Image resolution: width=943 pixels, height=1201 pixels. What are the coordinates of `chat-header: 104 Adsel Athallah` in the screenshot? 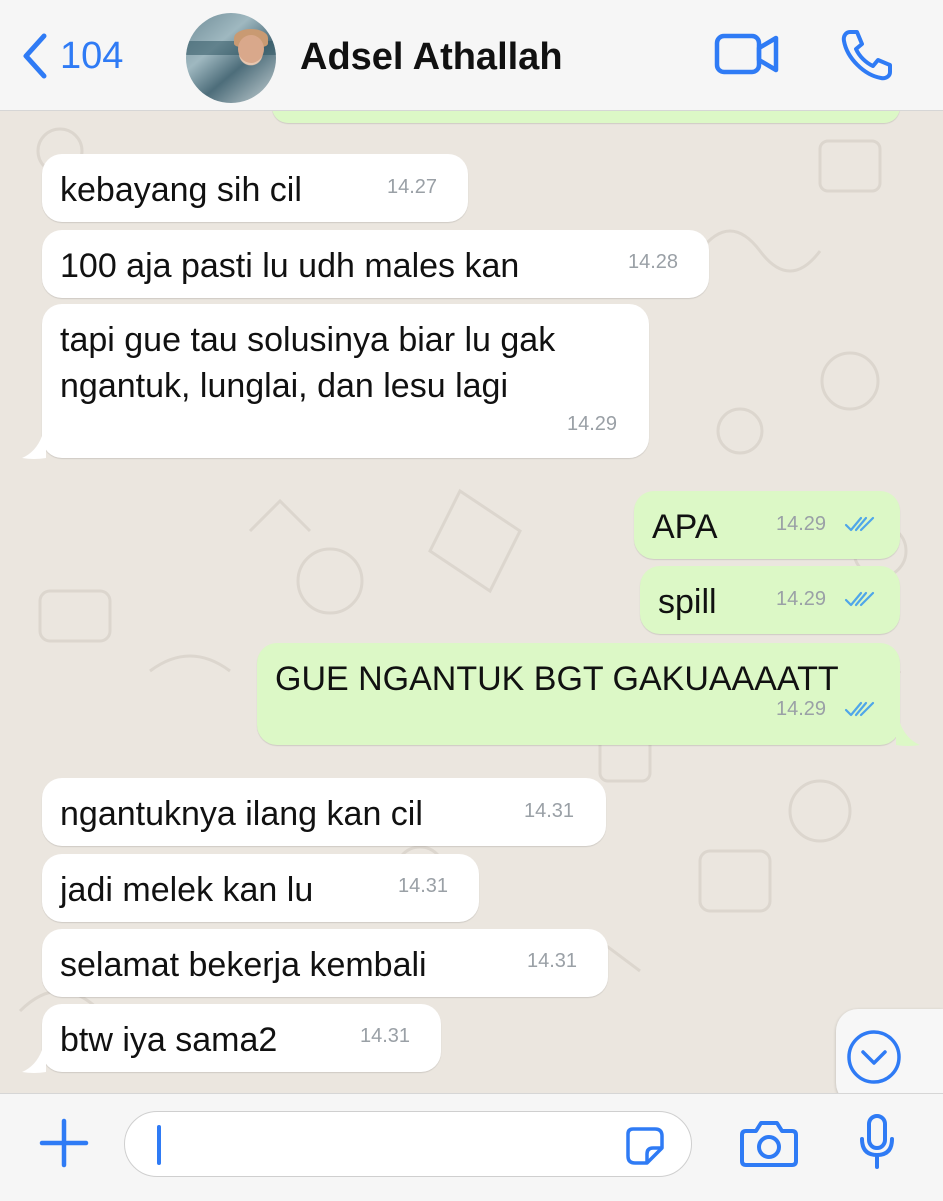 It's located at (471, 55).